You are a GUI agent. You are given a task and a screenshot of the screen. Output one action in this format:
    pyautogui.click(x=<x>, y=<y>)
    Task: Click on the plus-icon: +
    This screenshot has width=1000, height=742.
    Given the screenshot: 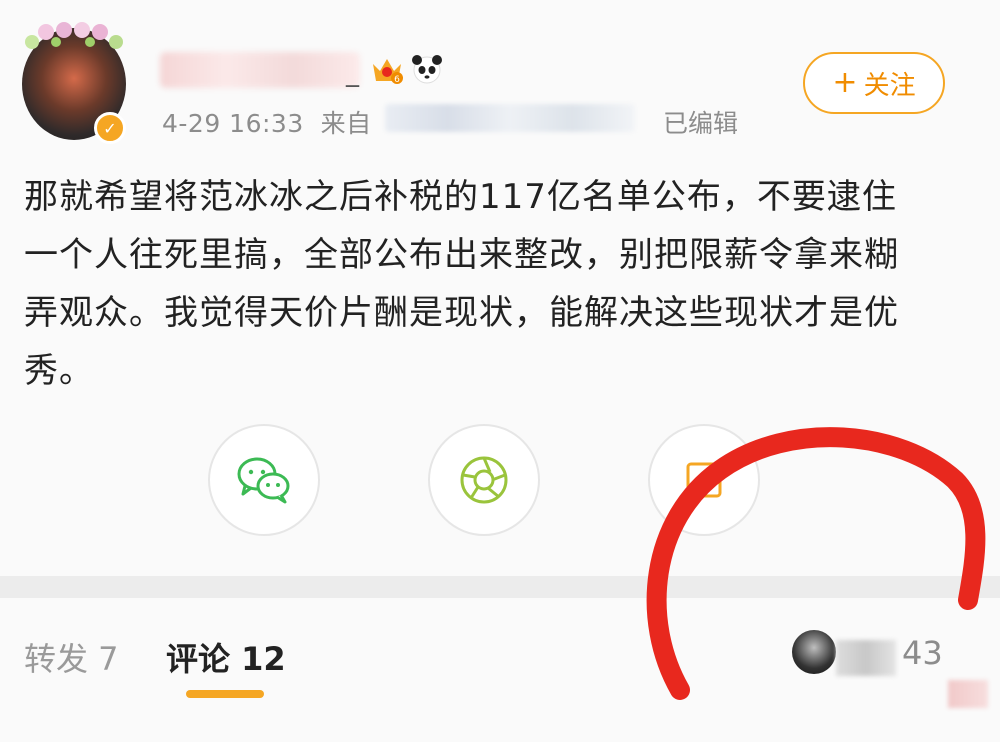 What is the action you would take?
    pyautogui.click(x=845, y=82)
    